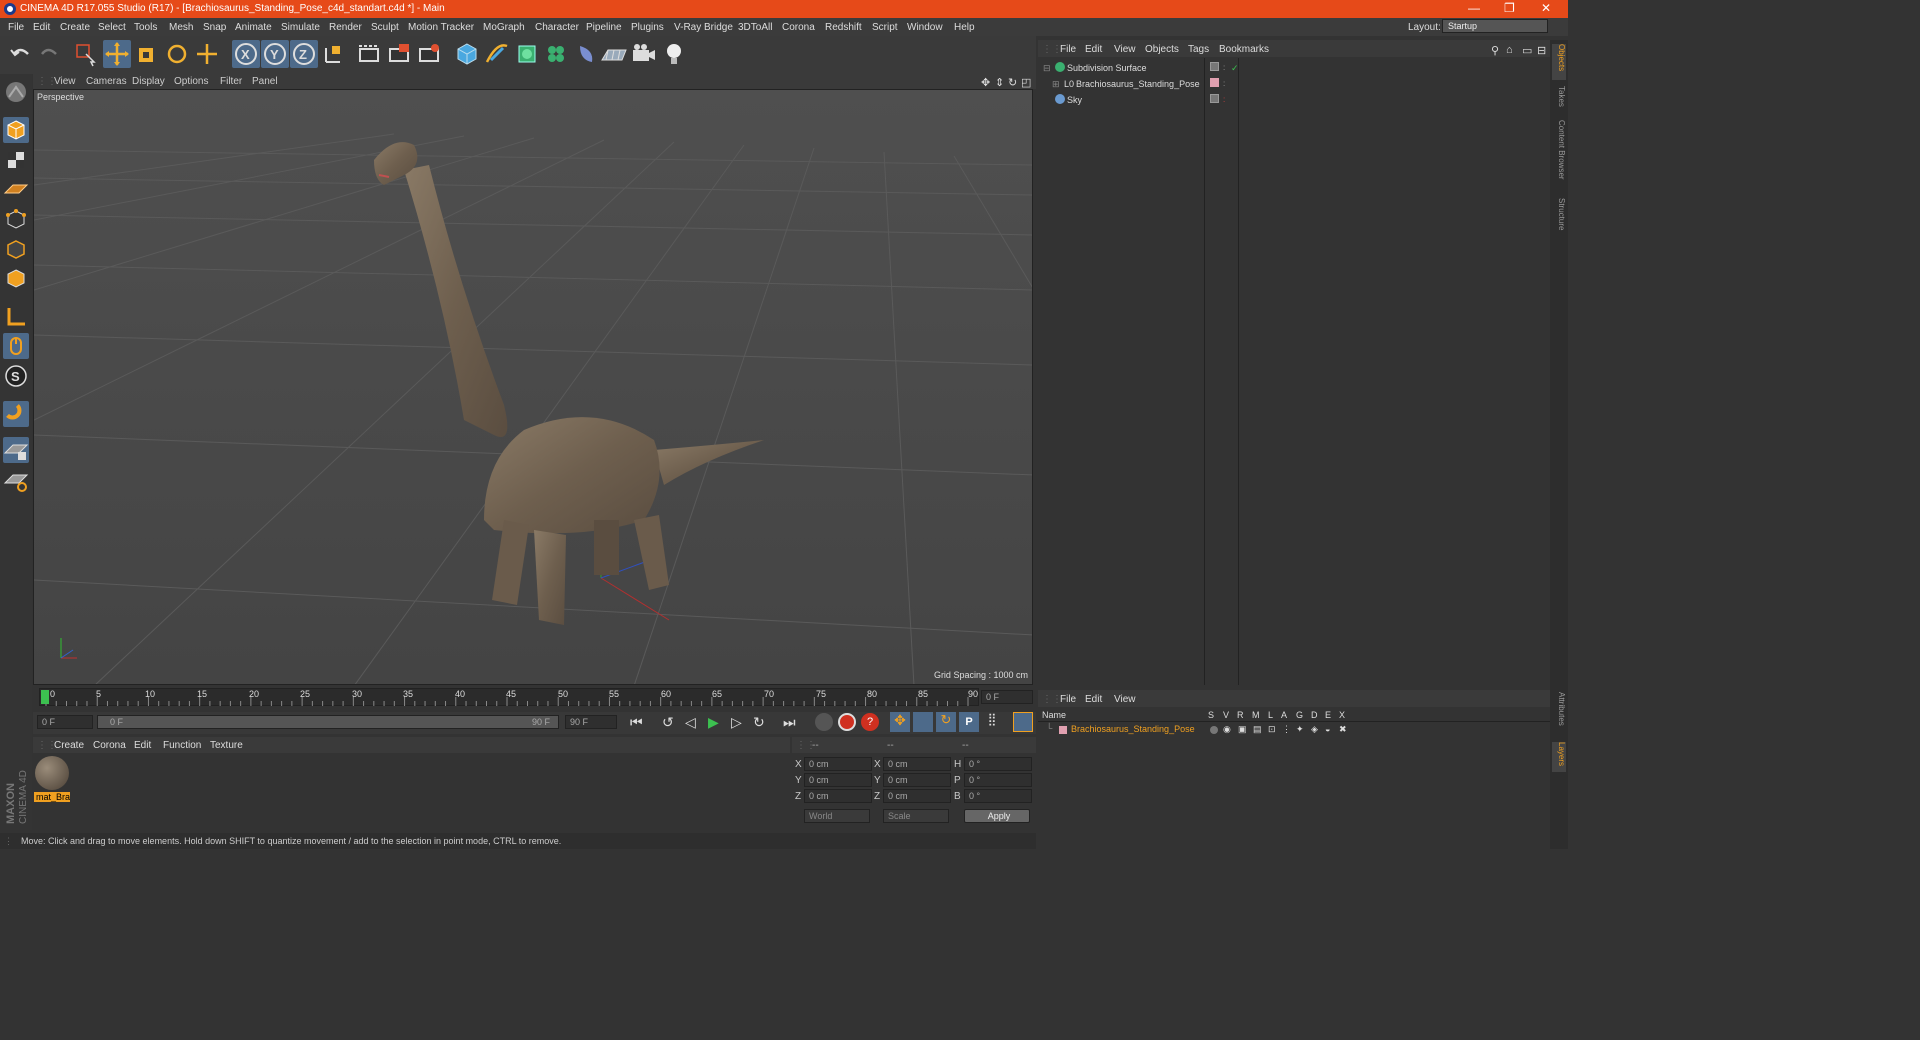 This screenshot has width=1920, height=1040. What do you see at coordinates (253, 27) in the screenshot?
I see `menu-animate: Animate` at bounding box center [253, 27].